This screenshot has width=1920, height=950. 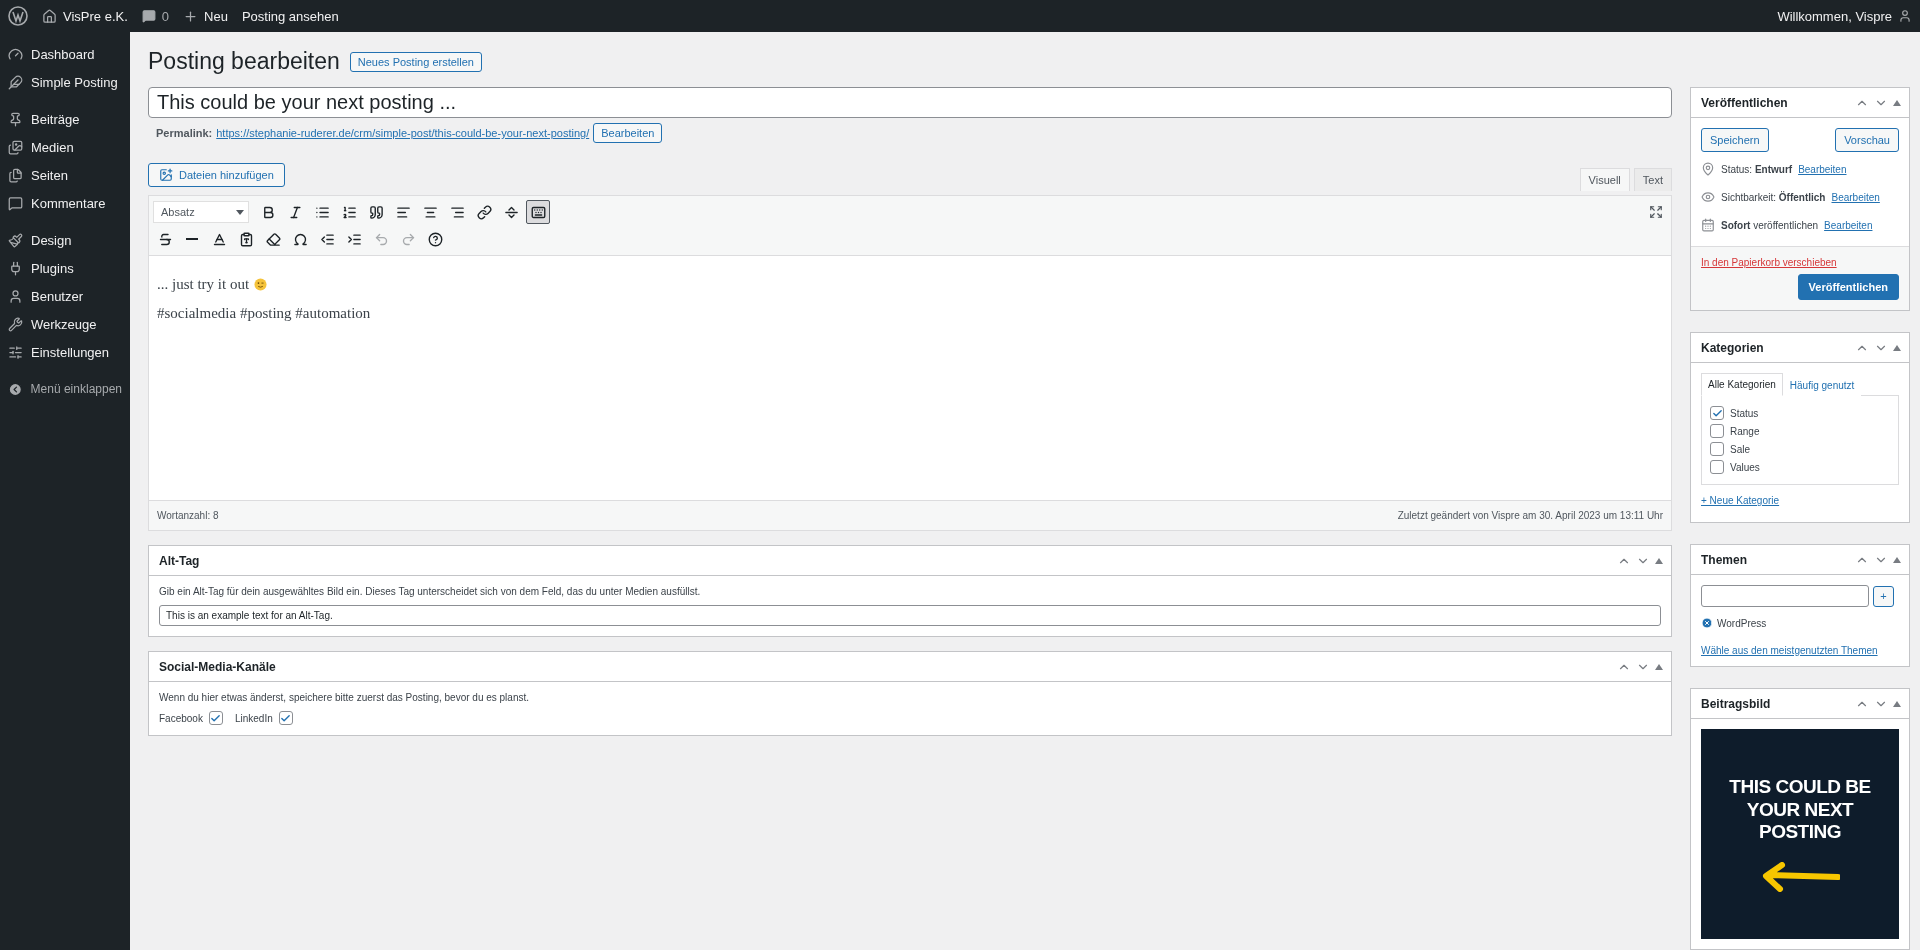 I want to click on align-right-icon, so click(x=457, y=212).